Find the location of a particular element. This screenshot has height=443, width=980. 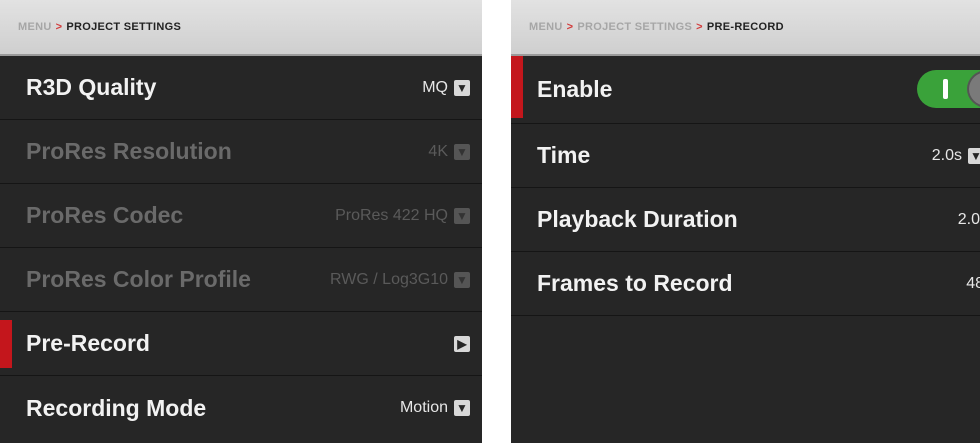

dropdown-value: Motion ▼ is located at coordinates (435, 408).